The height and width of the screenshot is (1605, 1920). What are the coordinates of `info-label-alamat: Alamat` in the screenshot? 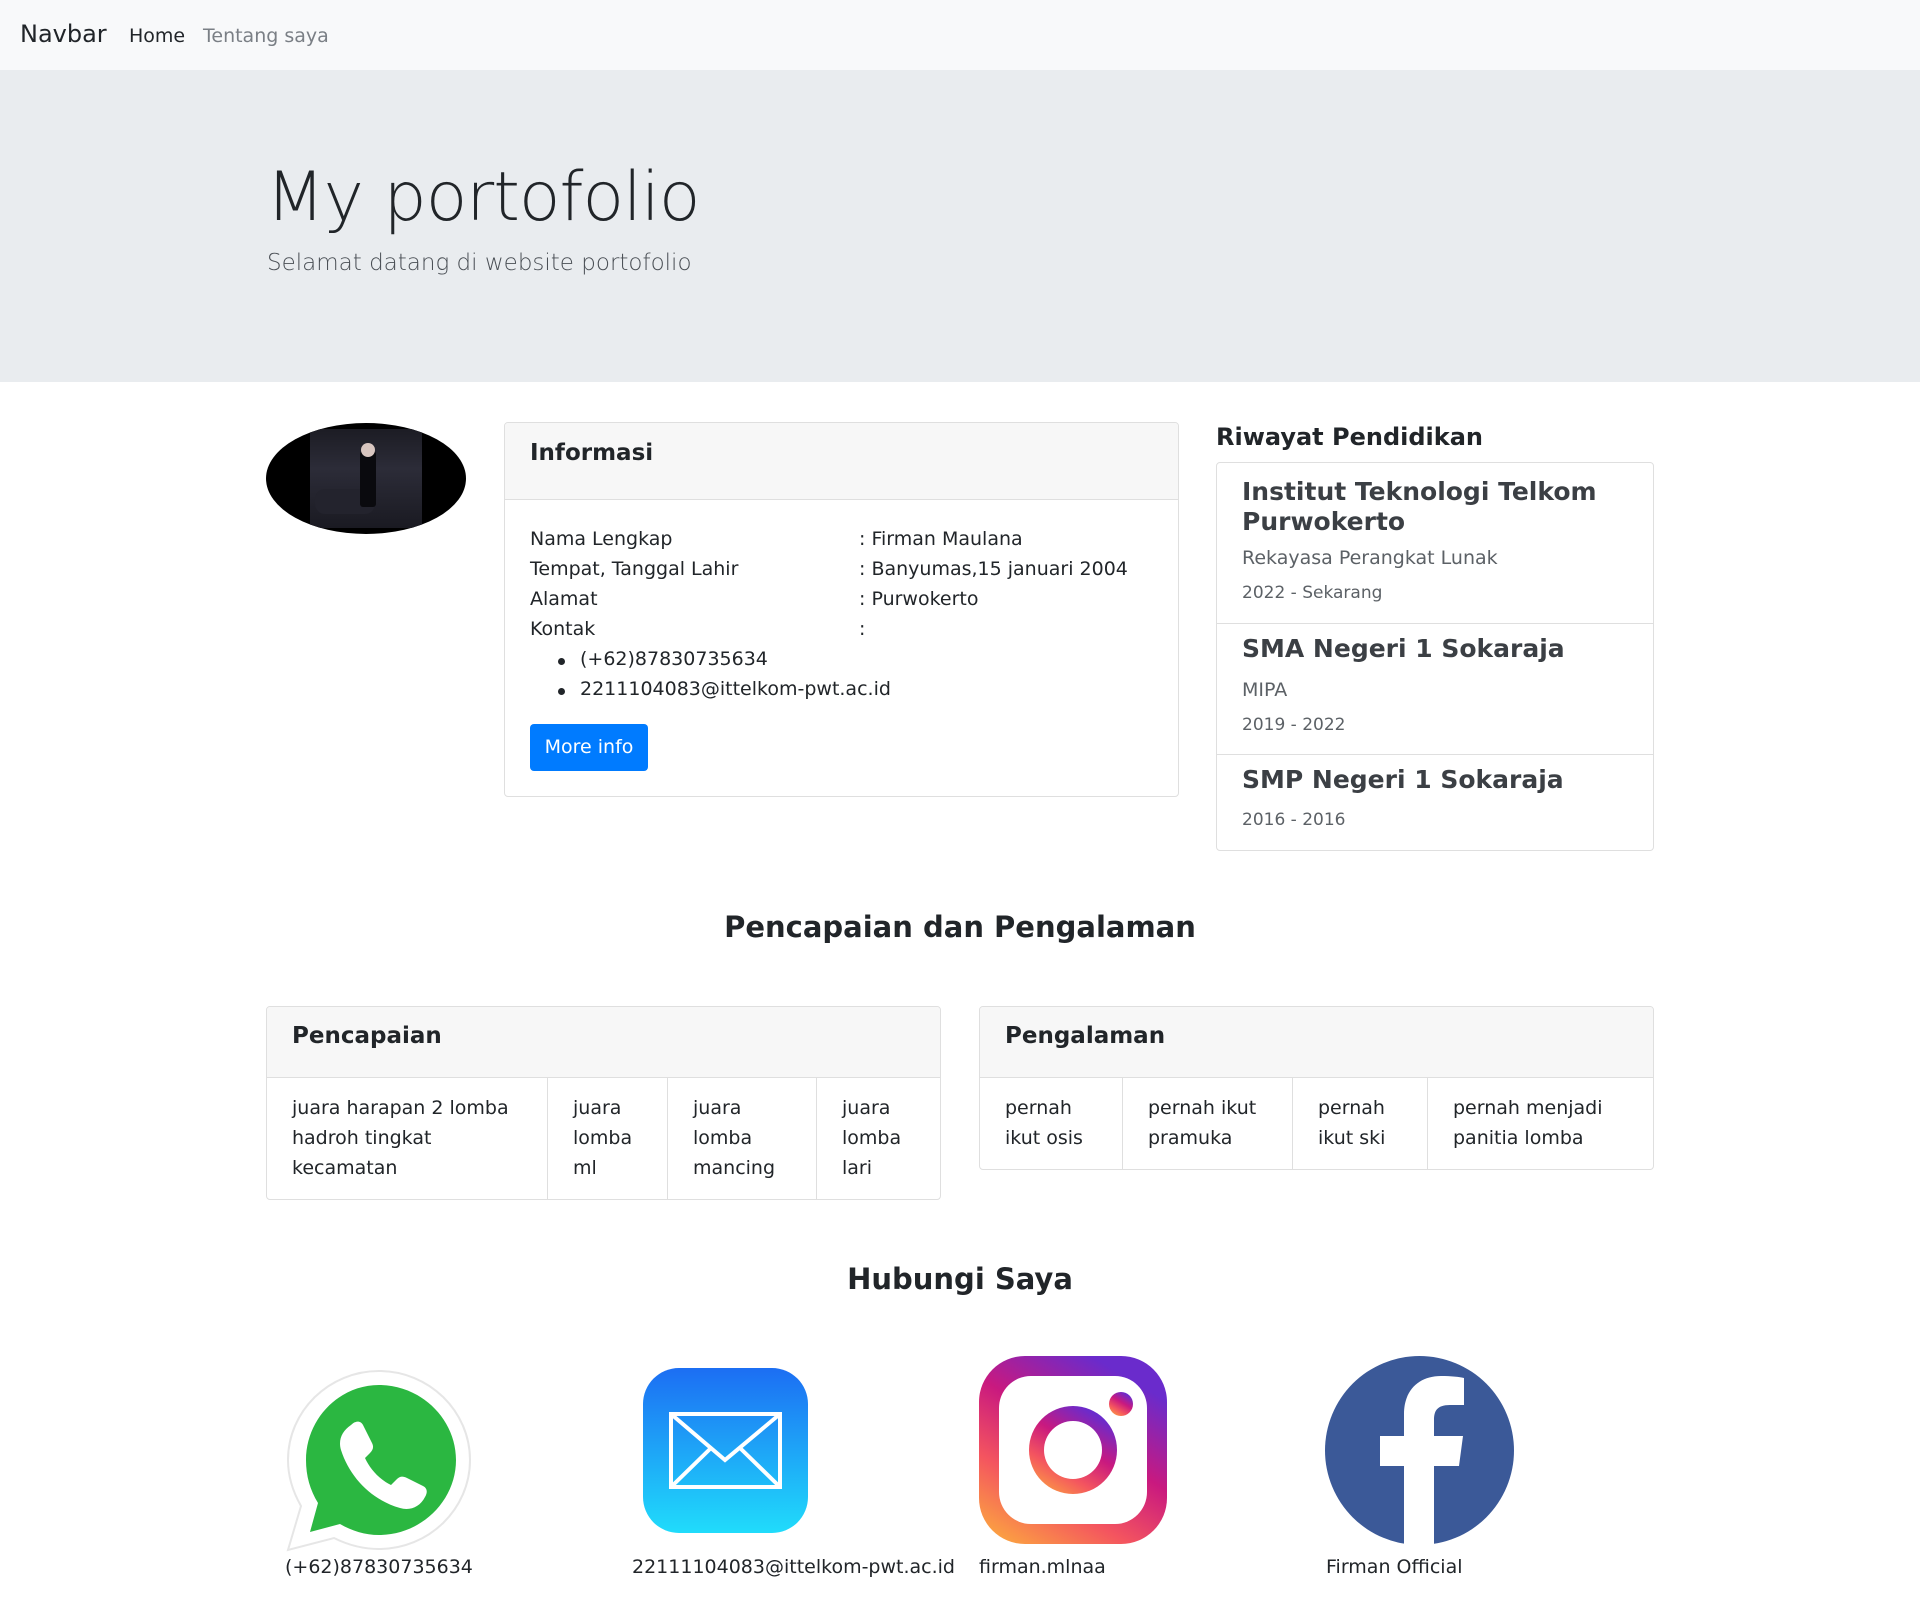 It's located at (564, 599).